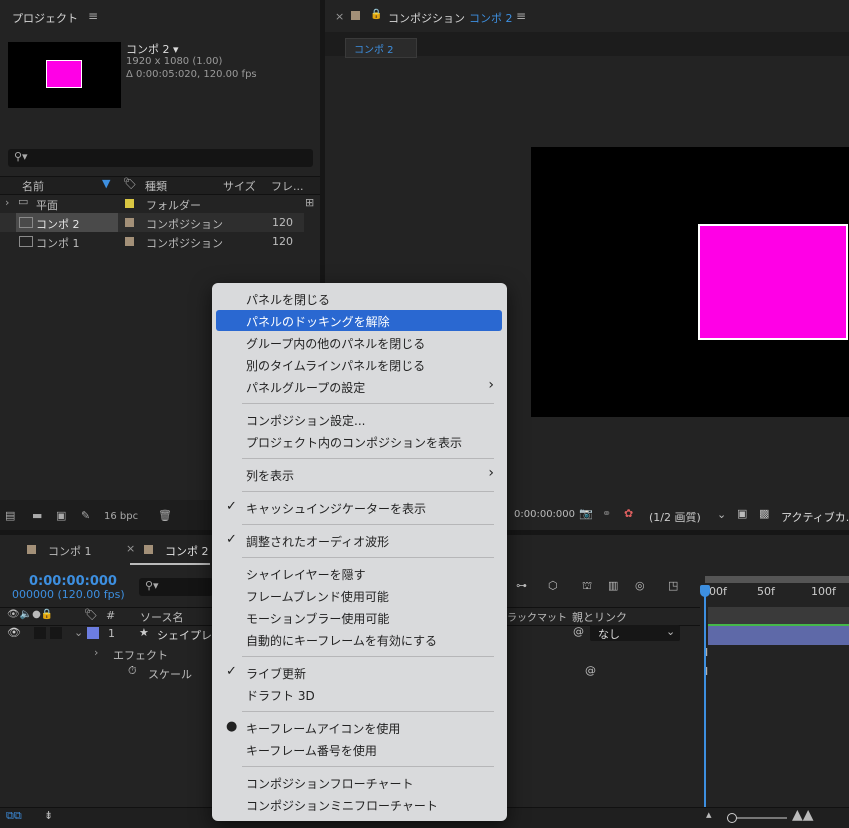 This screenshot has width=849, height=828. What do you see at coordinates (359, 364) in the screenshot?
I see `menu-item: 別のタイムラインパネルを閉じる` at bounding box center [359, 364].